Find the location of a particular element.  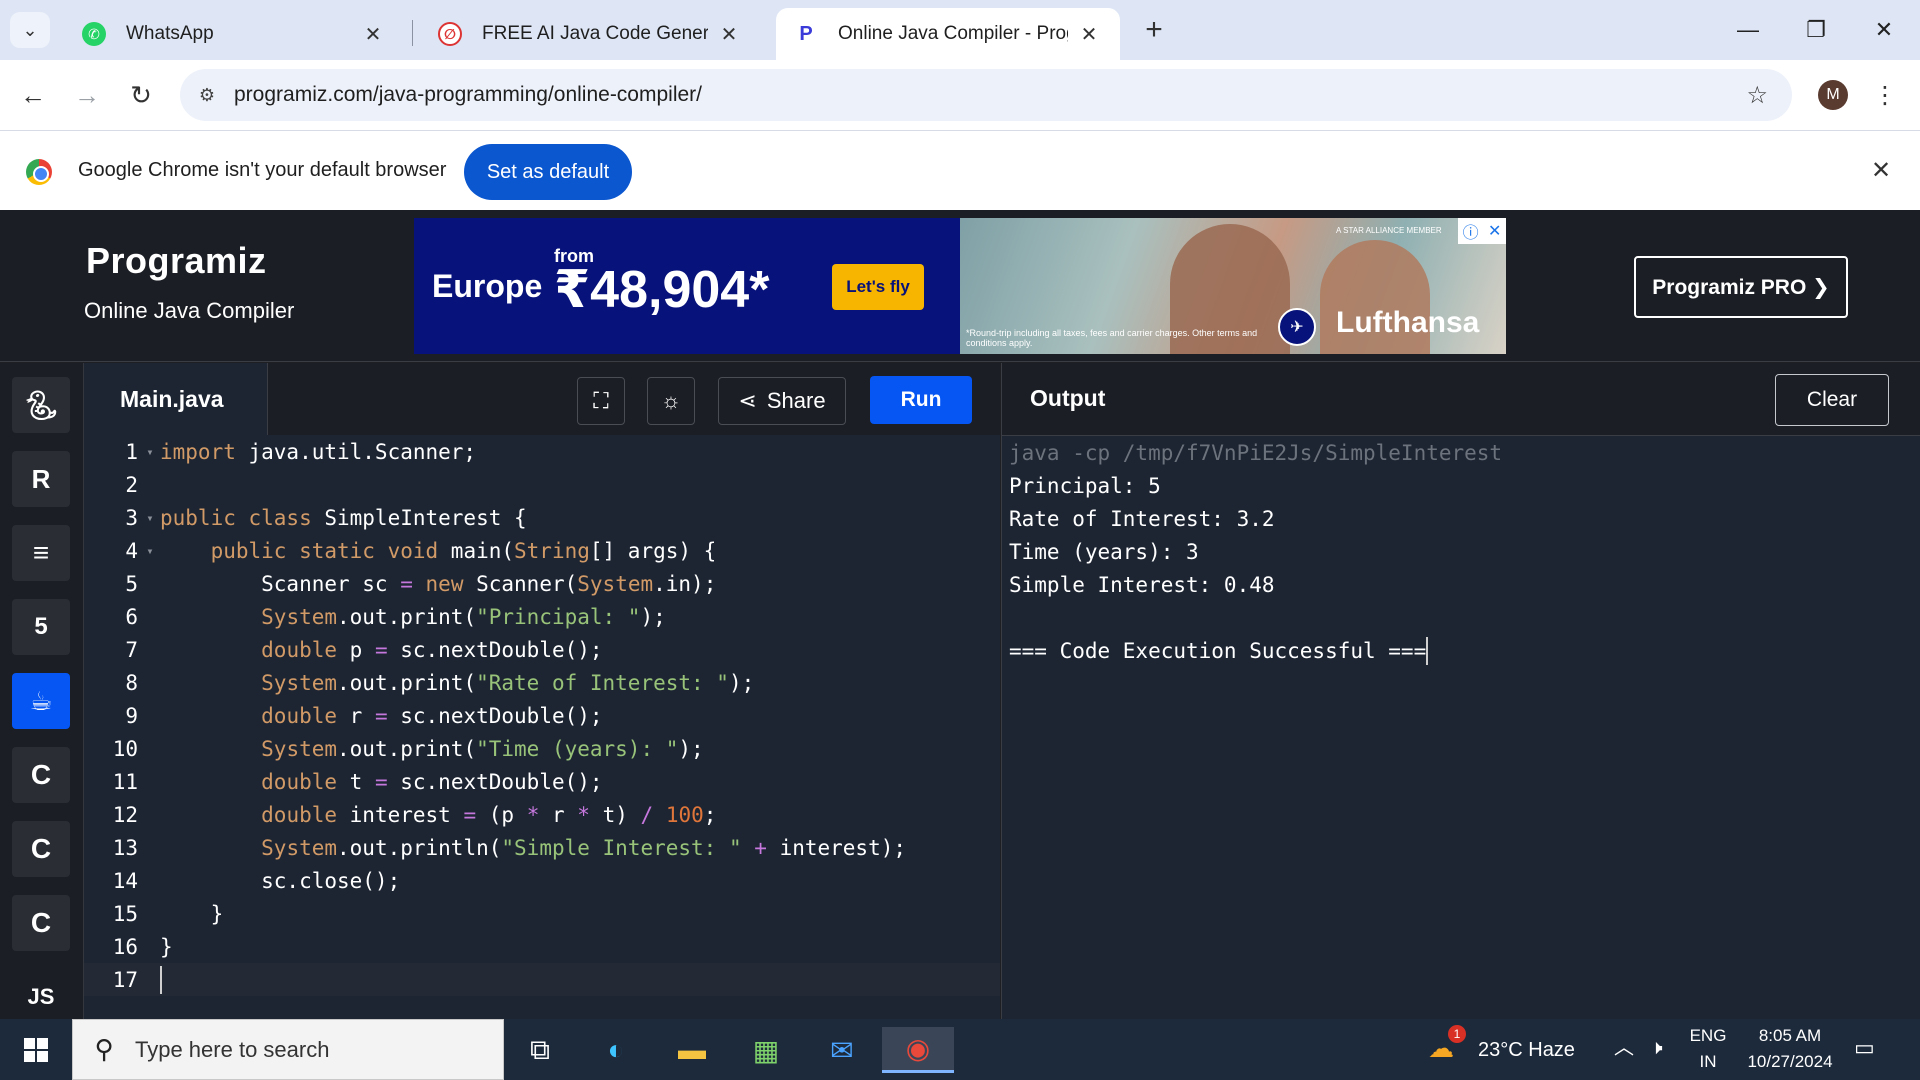

forward-icon: → is located at coordinates (87, 95).